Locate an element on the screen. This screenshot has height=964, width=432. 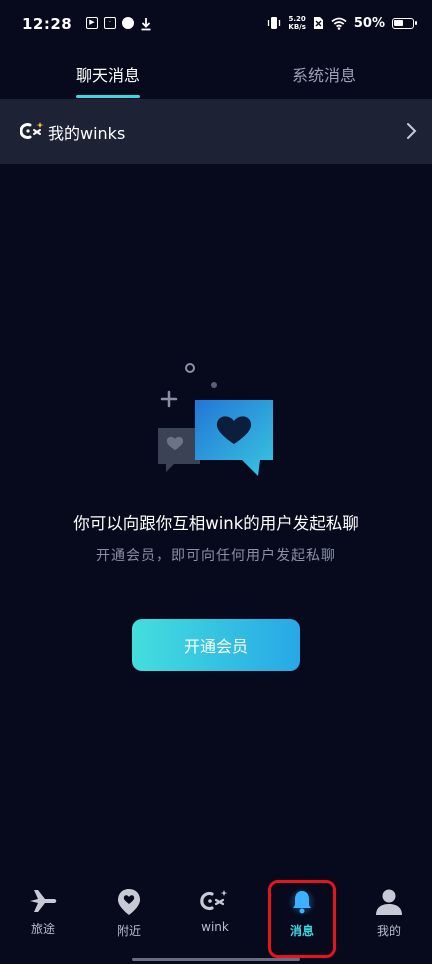
network-speed-value: 5.20 is located at coordinates (297, 19).